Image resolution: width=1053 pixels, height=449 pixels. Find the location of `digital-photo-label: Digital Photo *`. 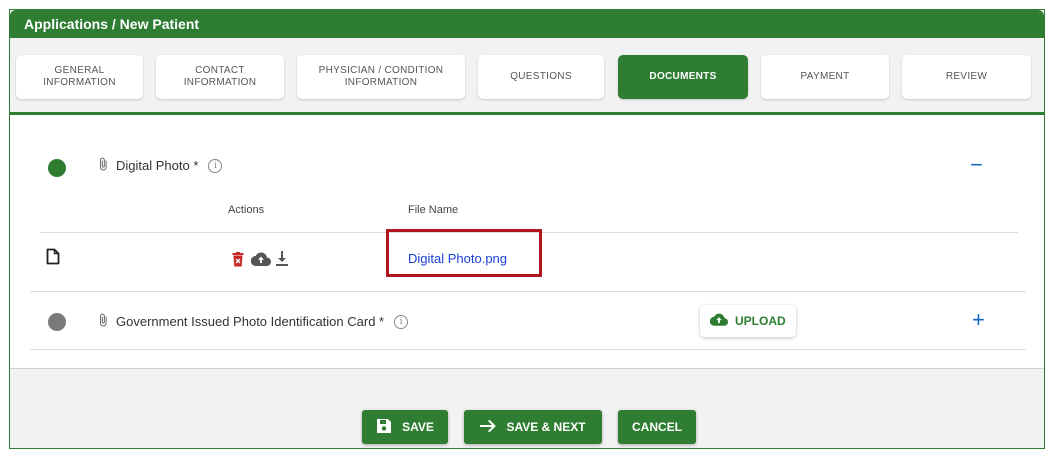

digital-photo-label: Digital Photo * is located at coordinates (157, 165).